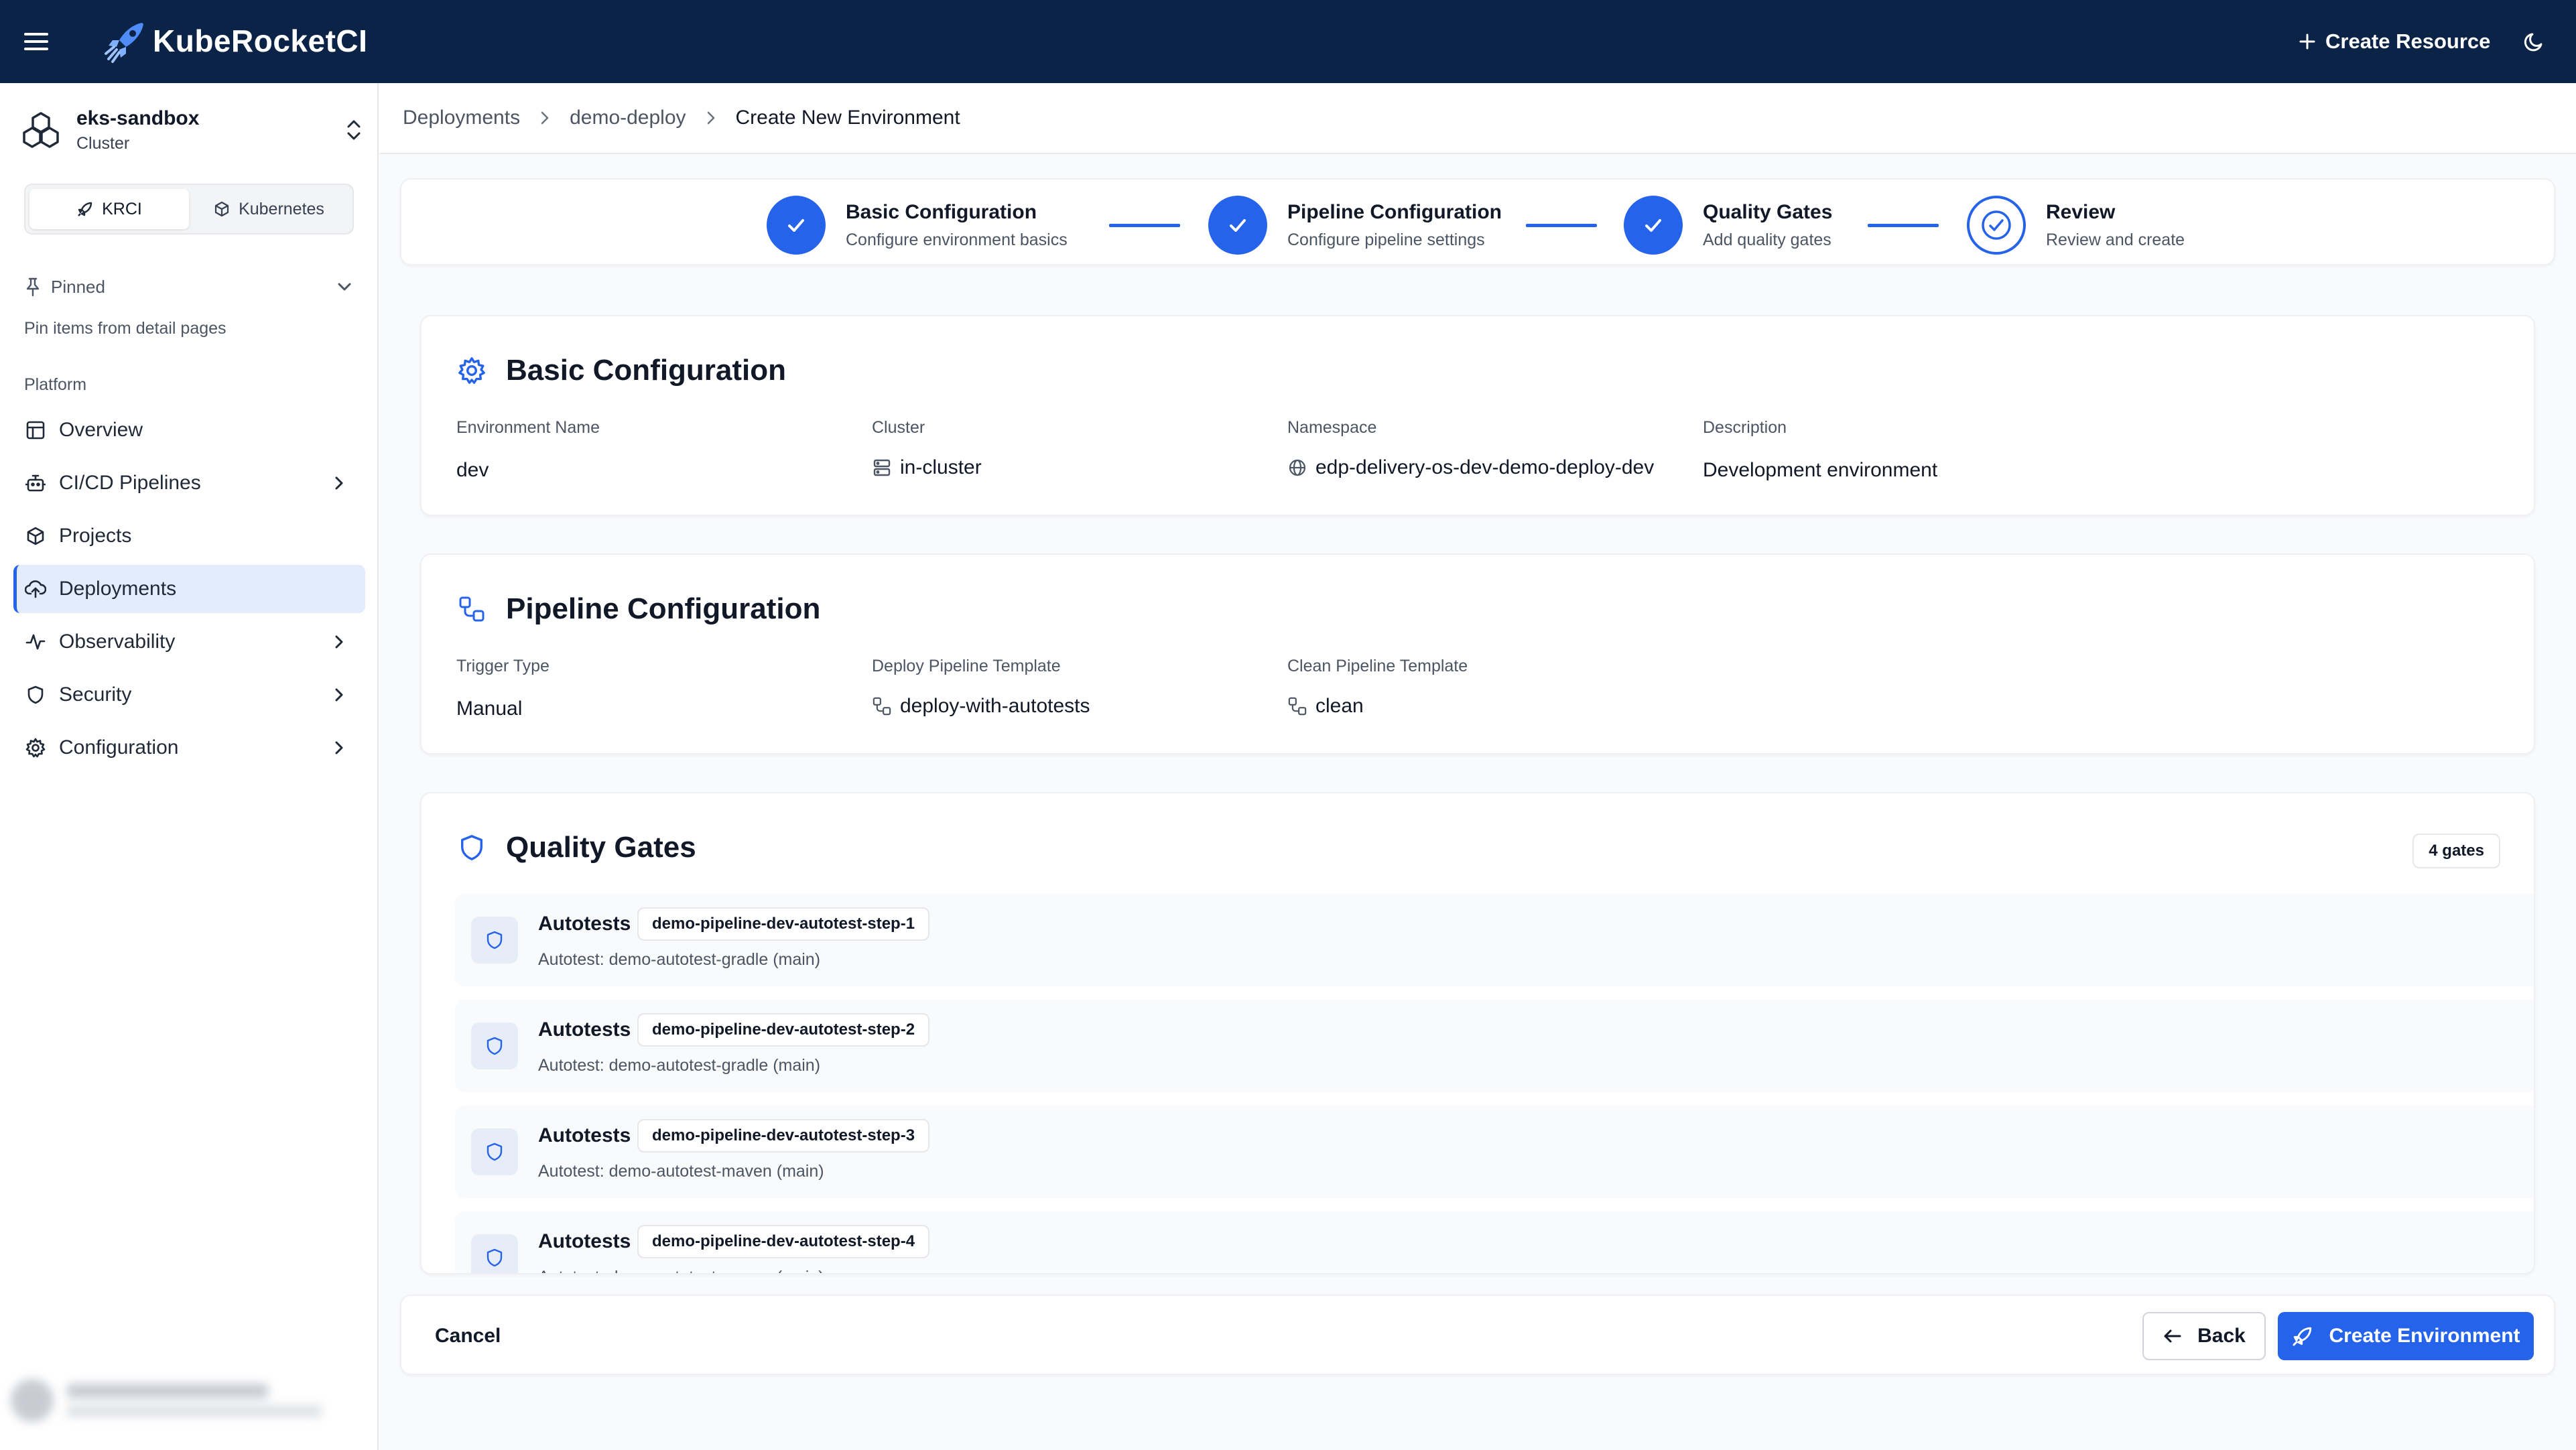  I want to click on layout-icon, so click(35, 430).